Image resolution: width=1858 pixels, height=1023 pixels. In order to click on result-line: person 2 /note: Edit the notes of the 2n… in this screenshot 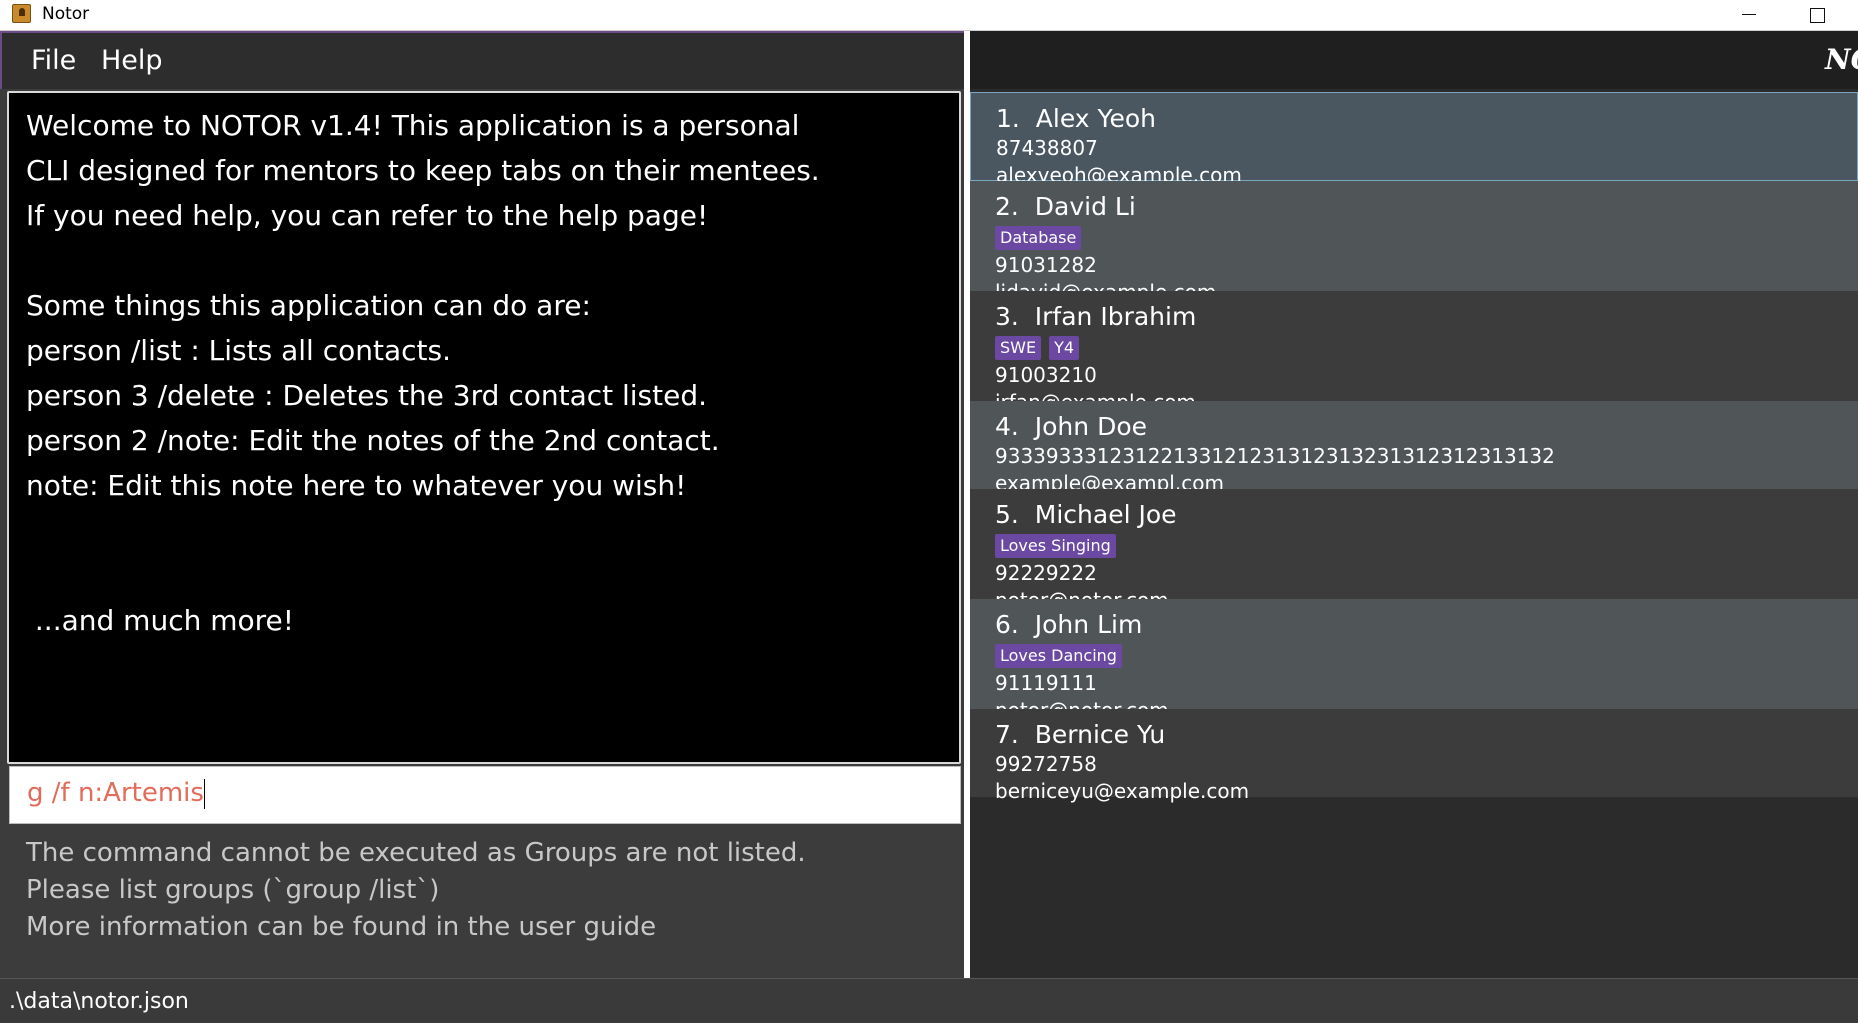, I will do `click(373, 440)`.